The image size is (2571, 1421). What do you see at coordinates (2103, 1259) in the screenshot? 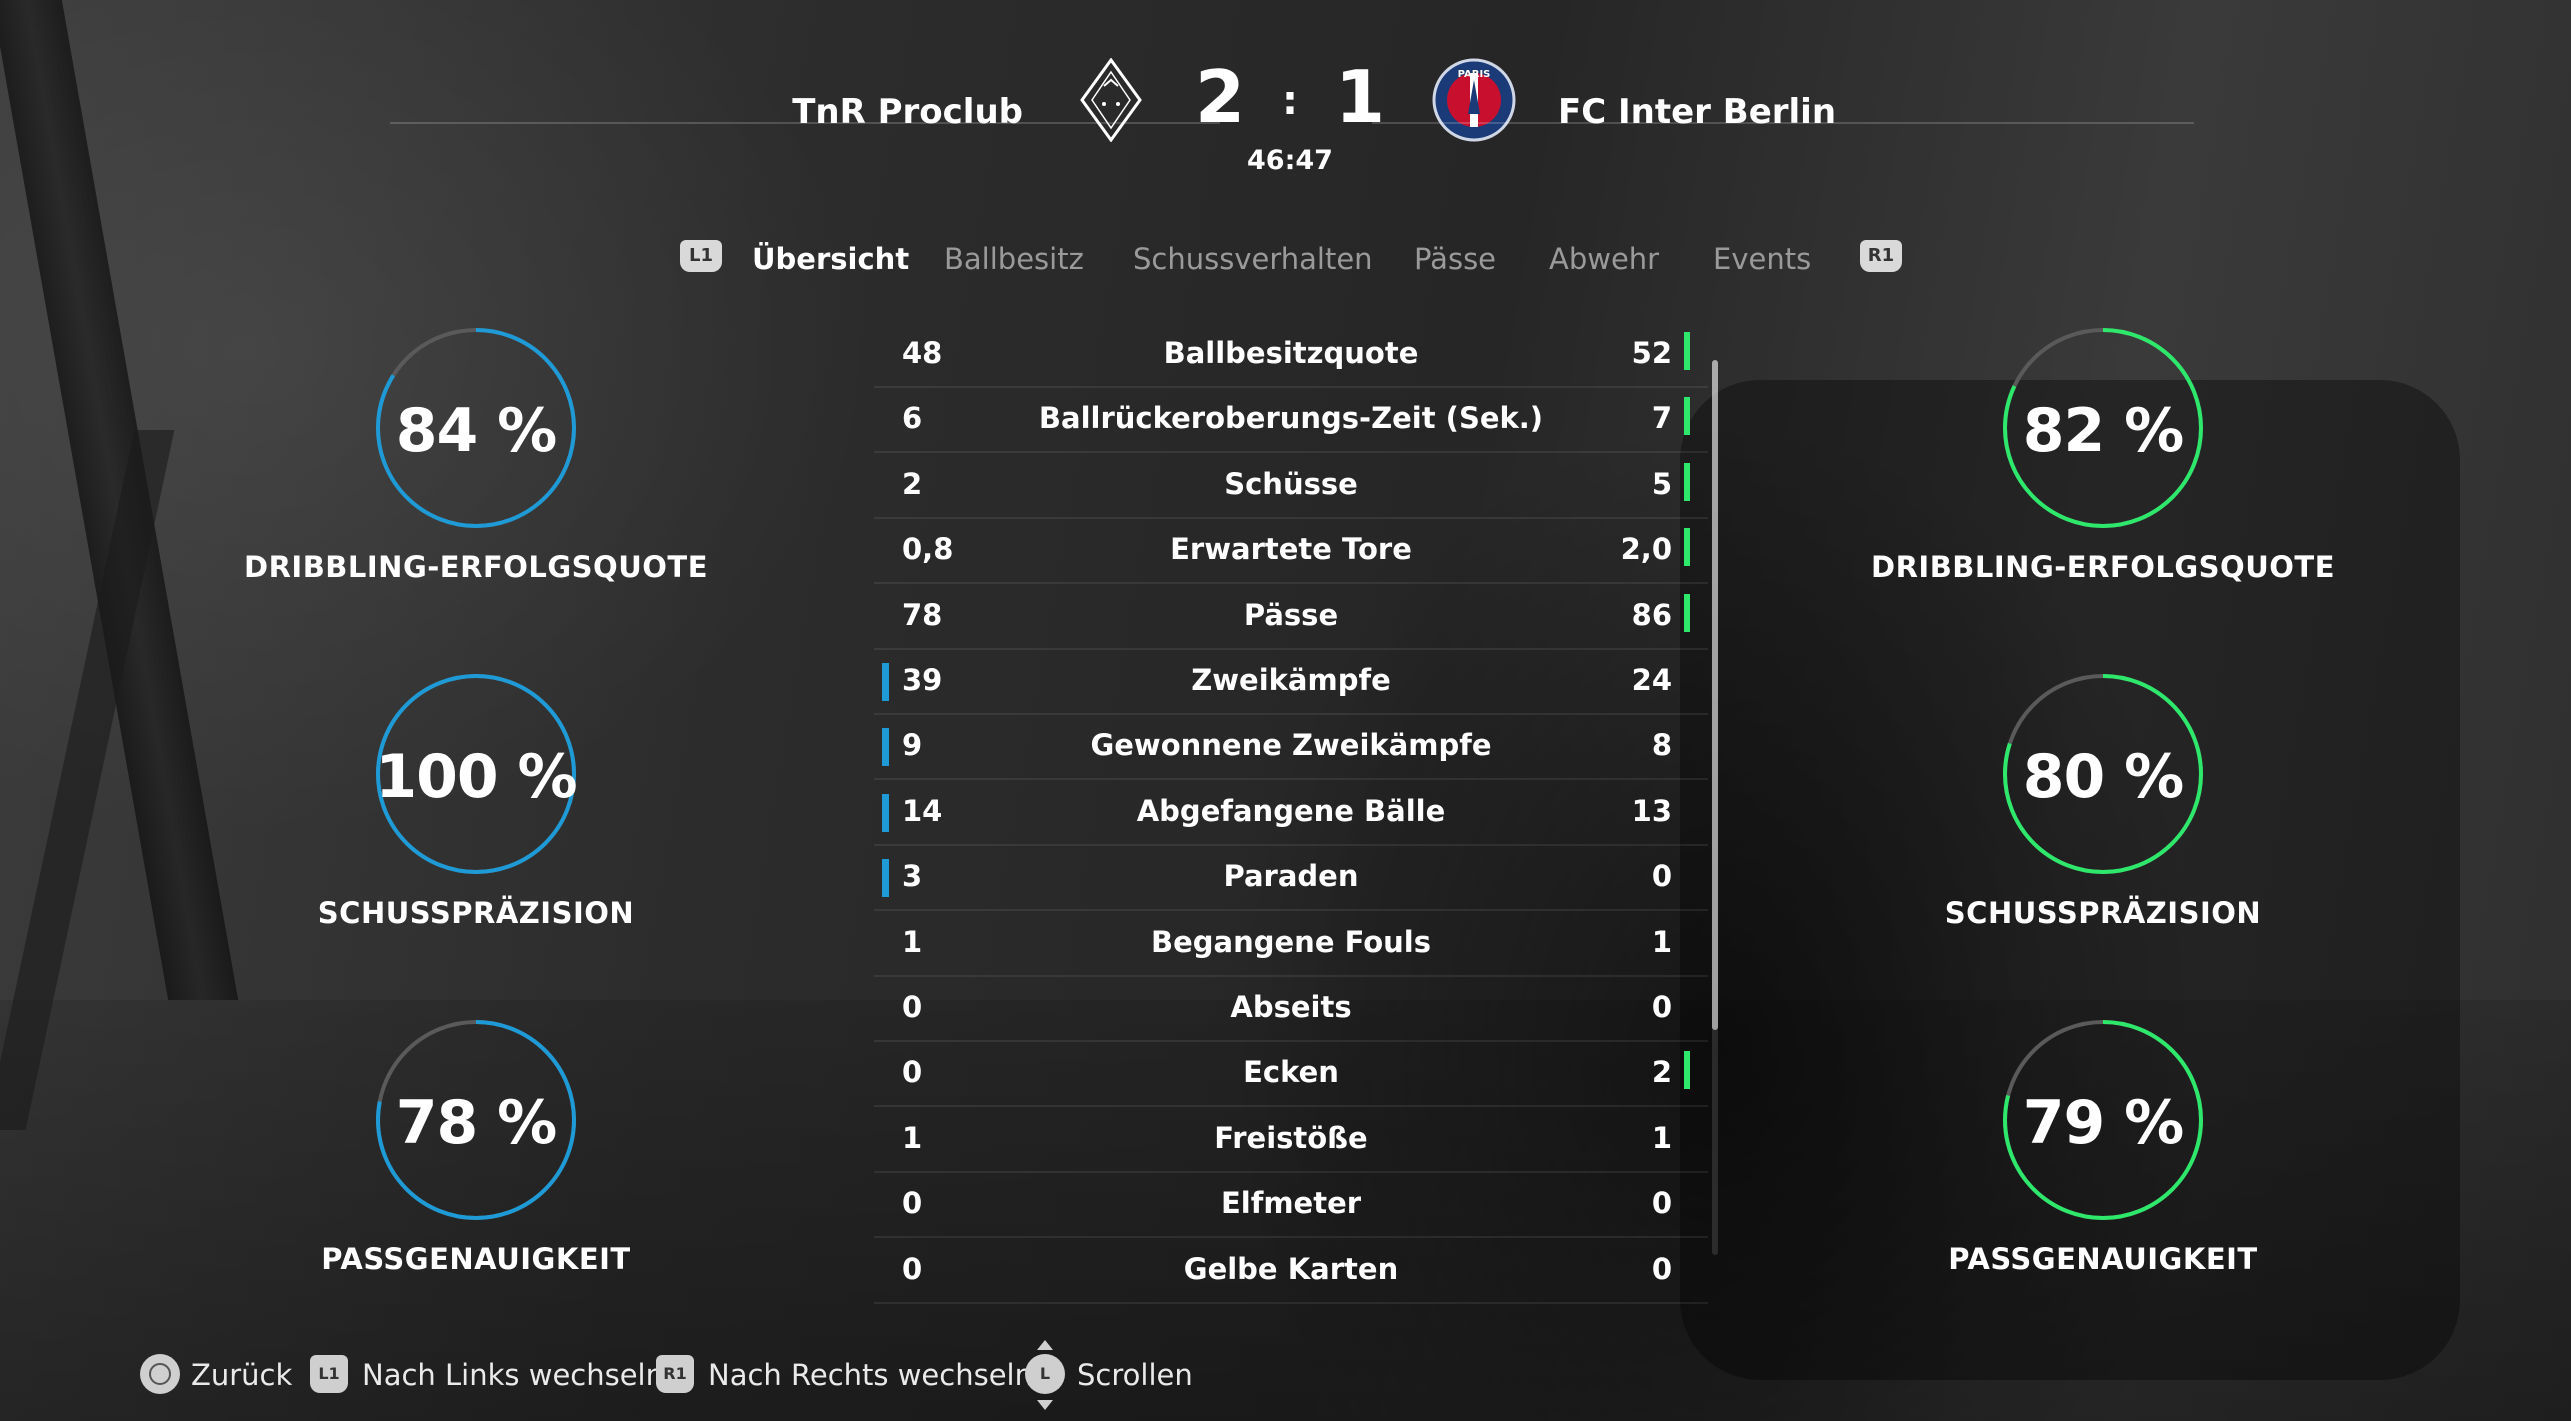
I see `away-gauge-label: PASSGENAUIGKEIT` at bounding box center [2103, 1259].